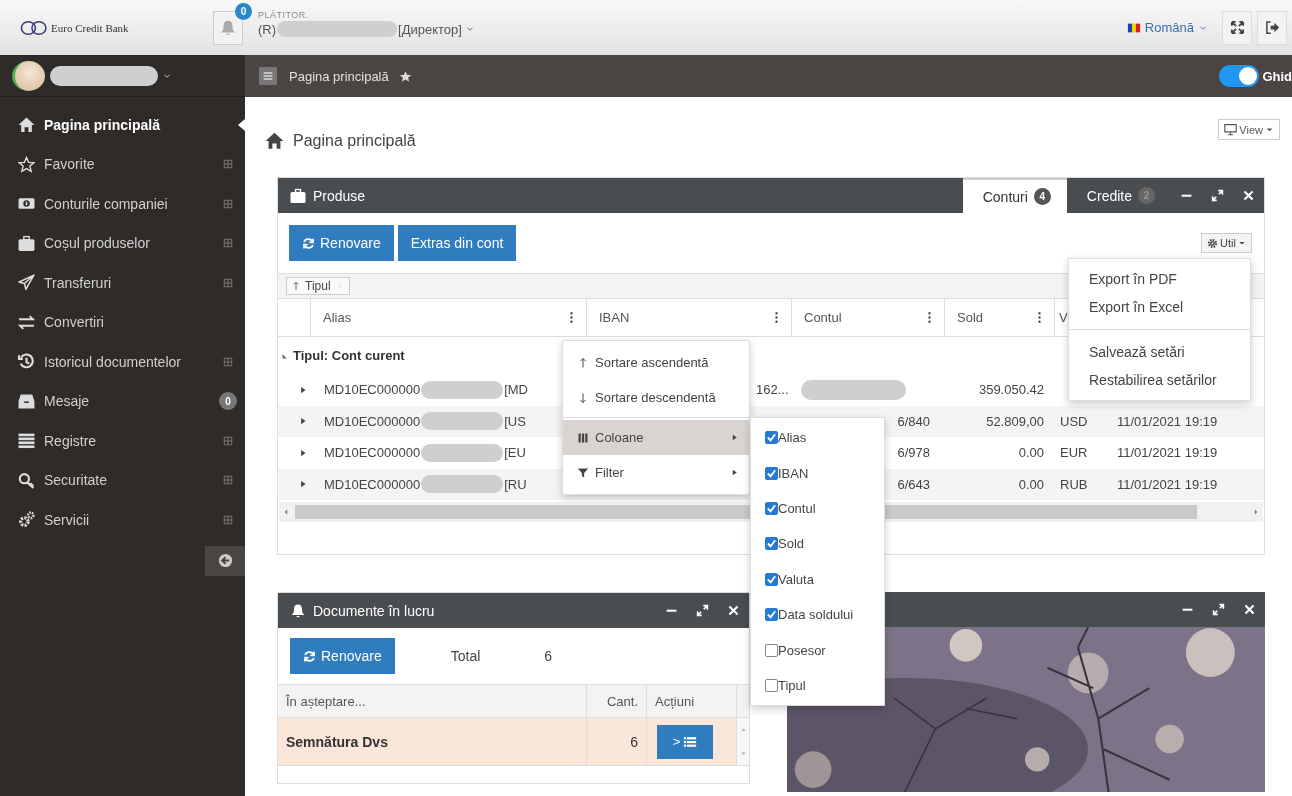  Describe the element at coordinates (614, 317) in the screenshot. I see `column-header: IBAN` at that location.